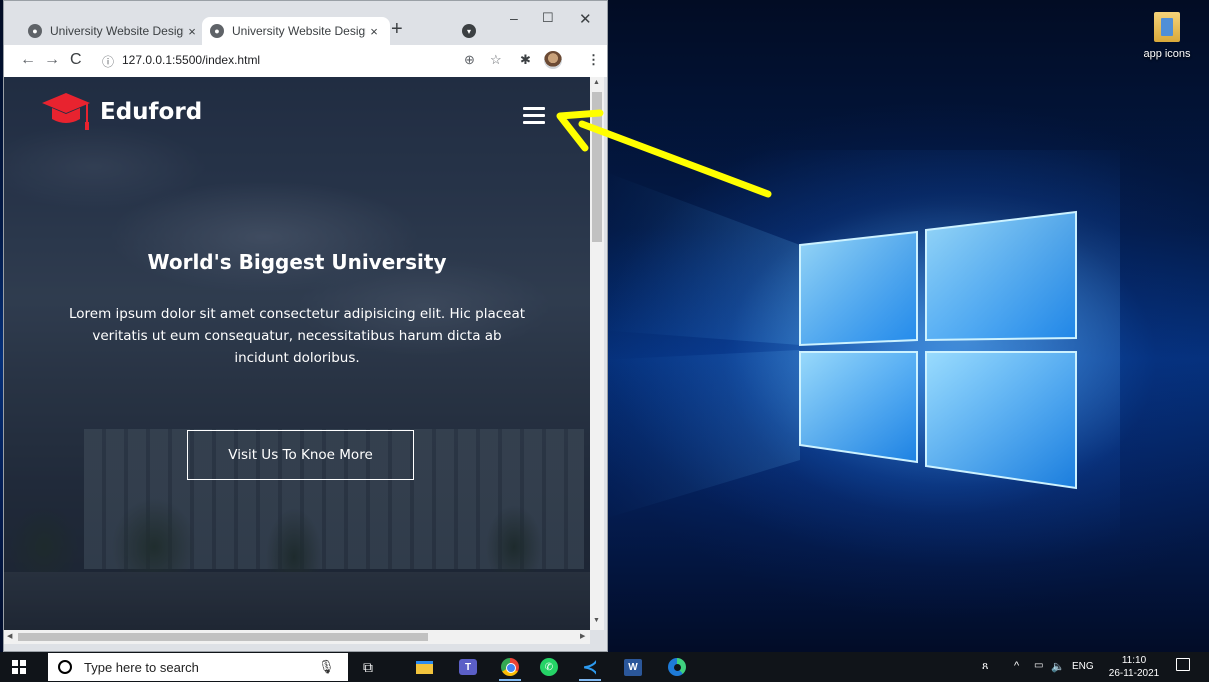 The image size is (1209, 682). Describe the element at coordinates (585, 19) in the screenshot. I see `close-window-button: ✕` at that location.